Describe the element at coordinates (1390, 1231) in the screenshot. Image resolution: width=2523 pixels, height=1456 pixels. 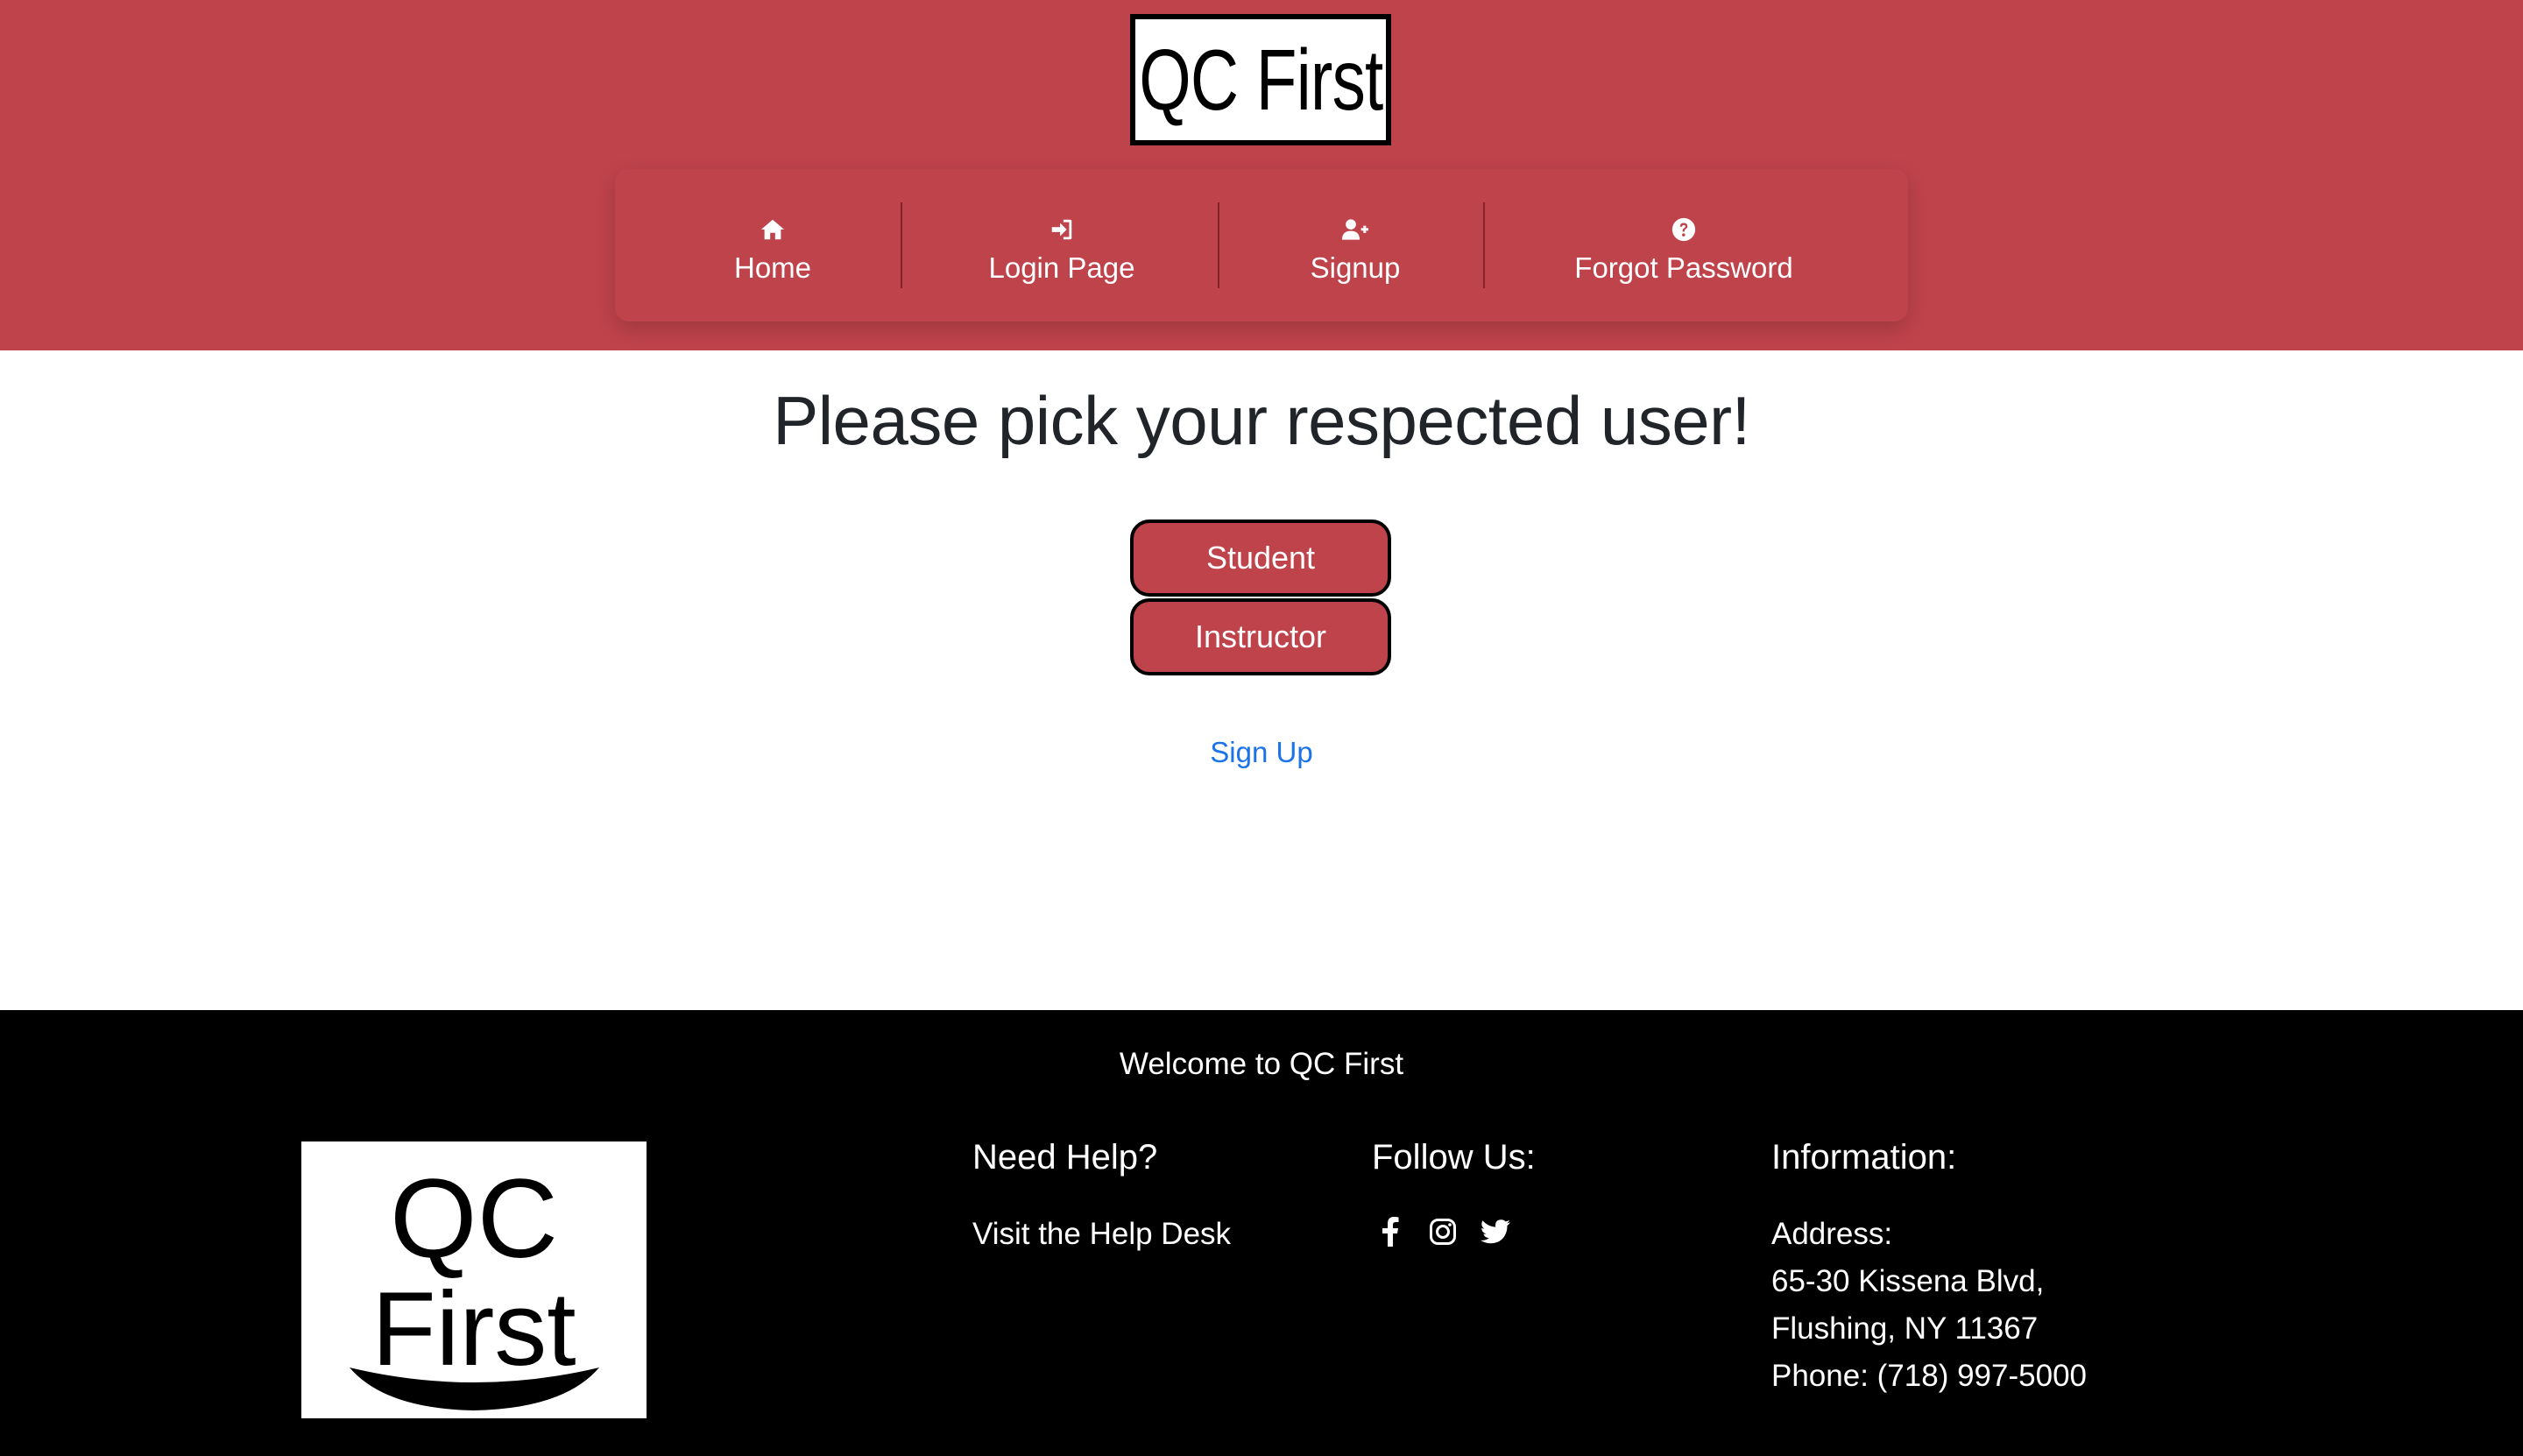
I see `facebook-icon` at that location.